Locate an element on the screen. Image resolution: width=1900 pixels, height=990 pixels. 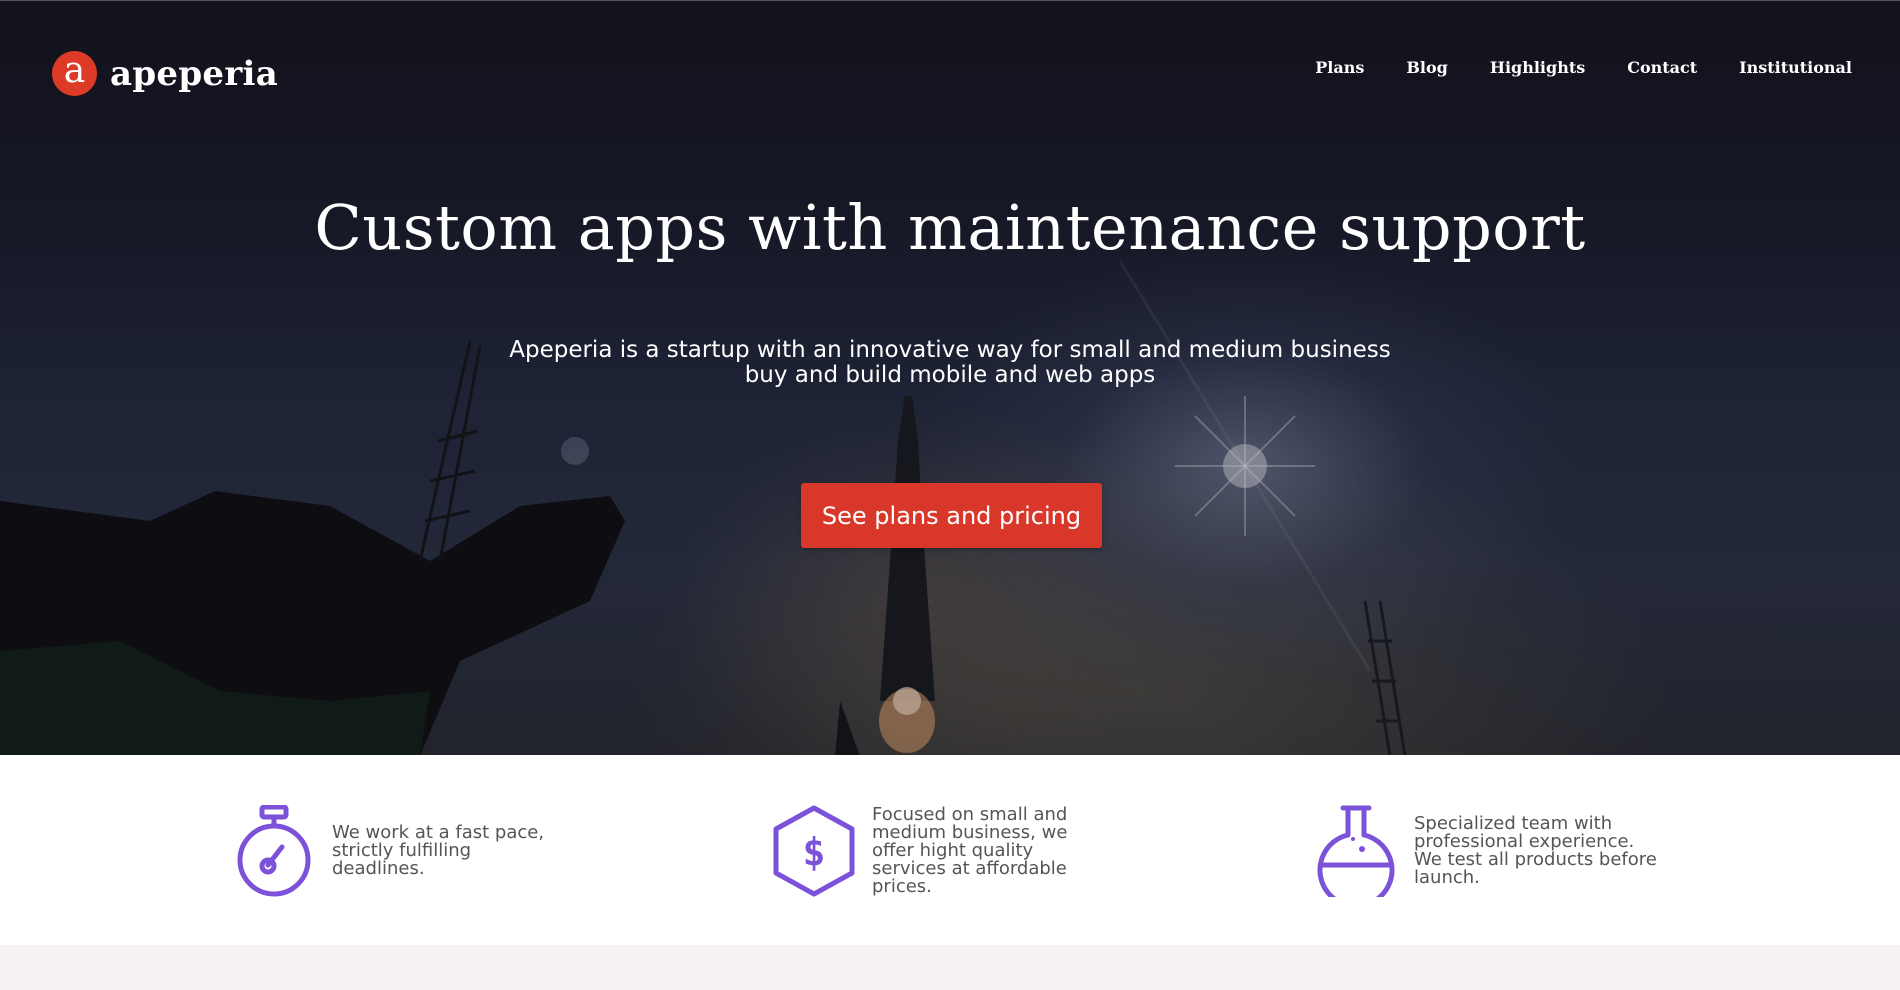
hero-title: Custom apps with maintenance support is located at coordinates (950, 227).